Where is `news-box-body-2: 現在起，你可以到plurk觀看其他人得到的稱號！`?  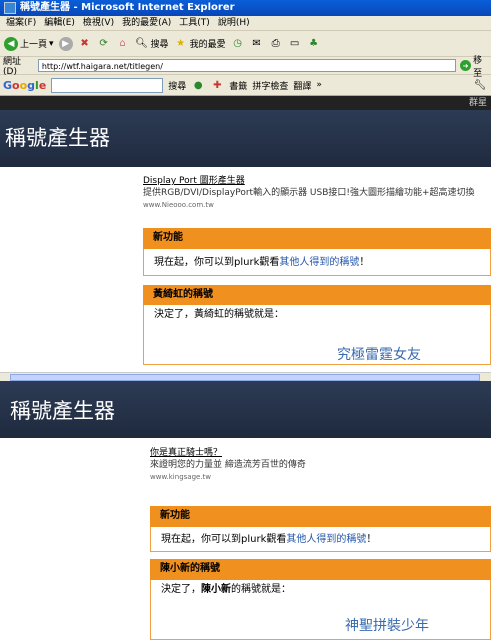
news-box-body-2: 現在起，你可以到plurk觀看其他人得到的稱號！ is located at coordinates (320, 539).